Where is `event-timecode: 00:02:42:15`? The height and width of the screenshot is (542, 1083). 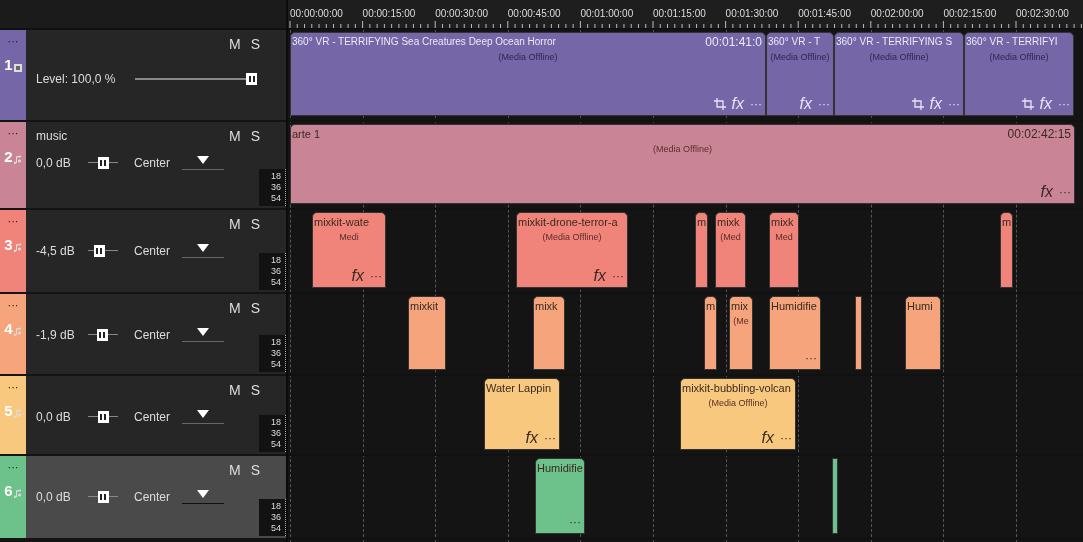 event-timecode: 00:02:42:15 is located at coordinates (1039, 134).